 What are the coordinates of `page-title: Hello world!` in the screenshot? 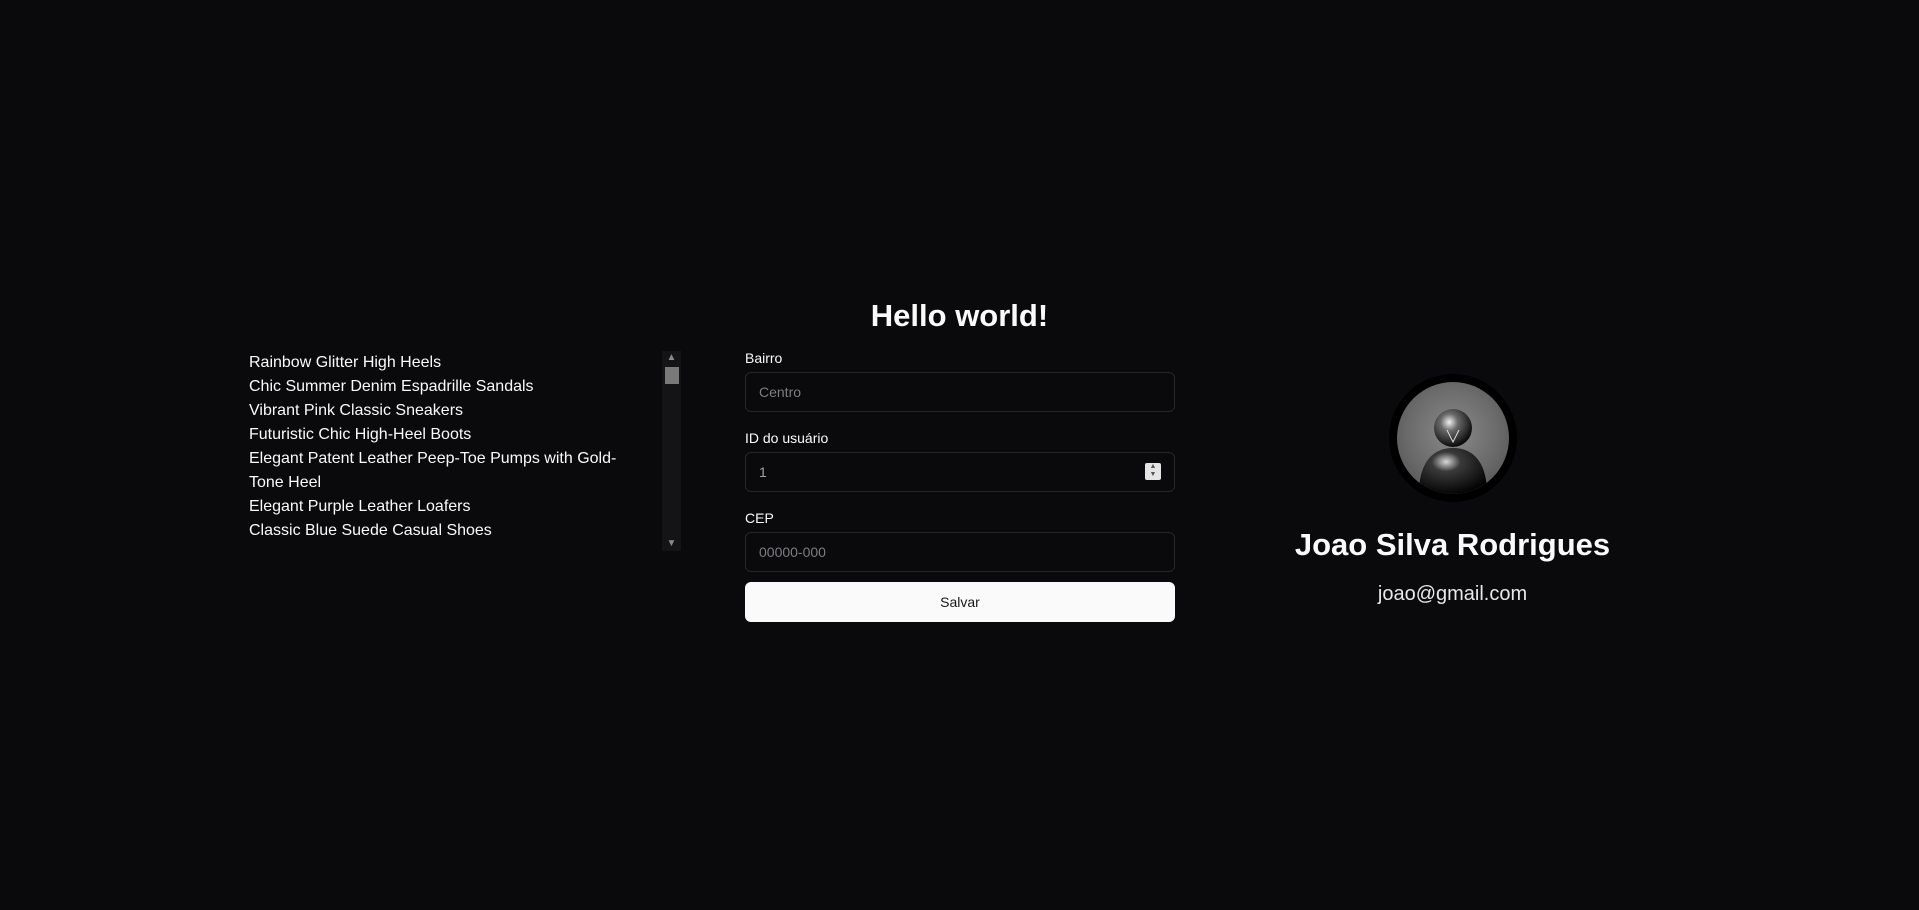 It's located at (959, 315).